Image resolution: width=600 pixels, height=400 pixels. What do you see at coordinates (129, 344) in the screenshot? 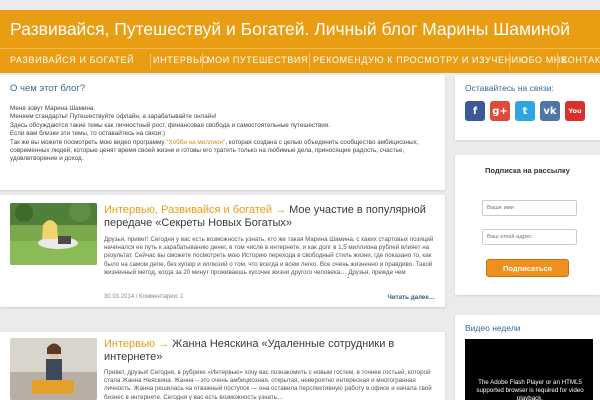
I see `post-category-link: Интервью` at bounding box center [129, 344].